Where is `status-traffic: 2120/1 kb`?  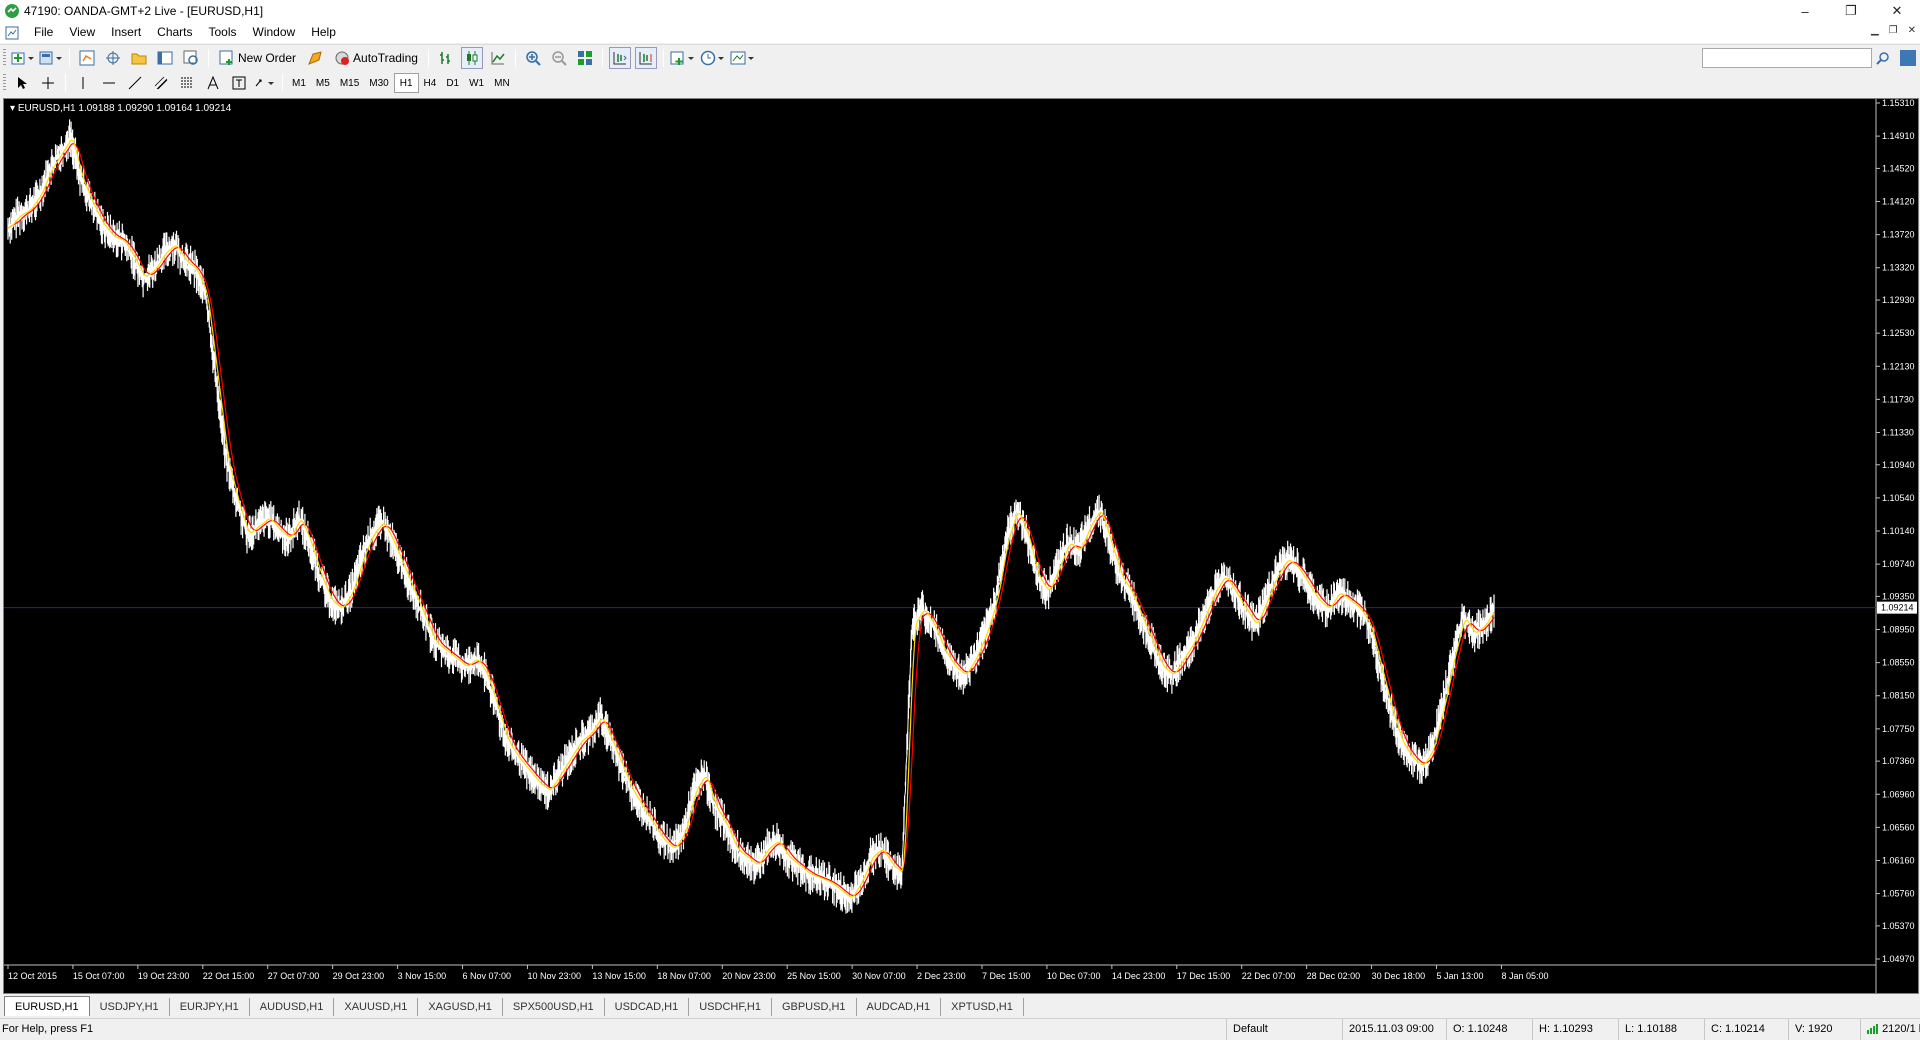 status-traffic: 2120/1 kb is located at coordinates (1890, 1029).